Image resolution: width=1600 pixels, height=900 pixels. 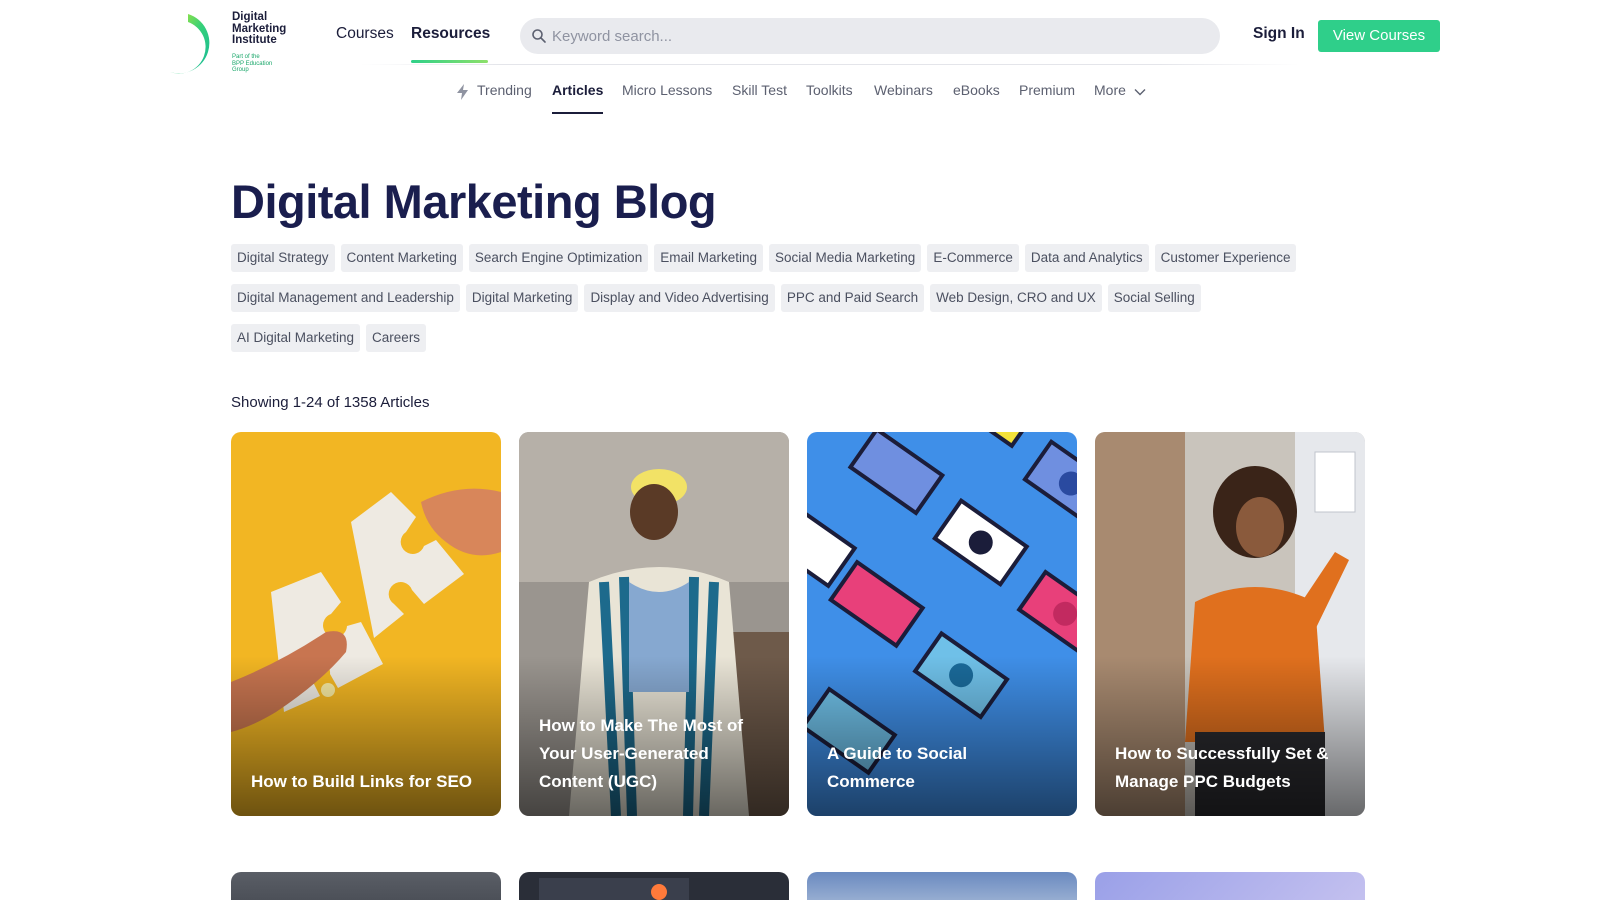 I want to click on tag-content-marketing: Content Marketing, so click(x=401, y=258).